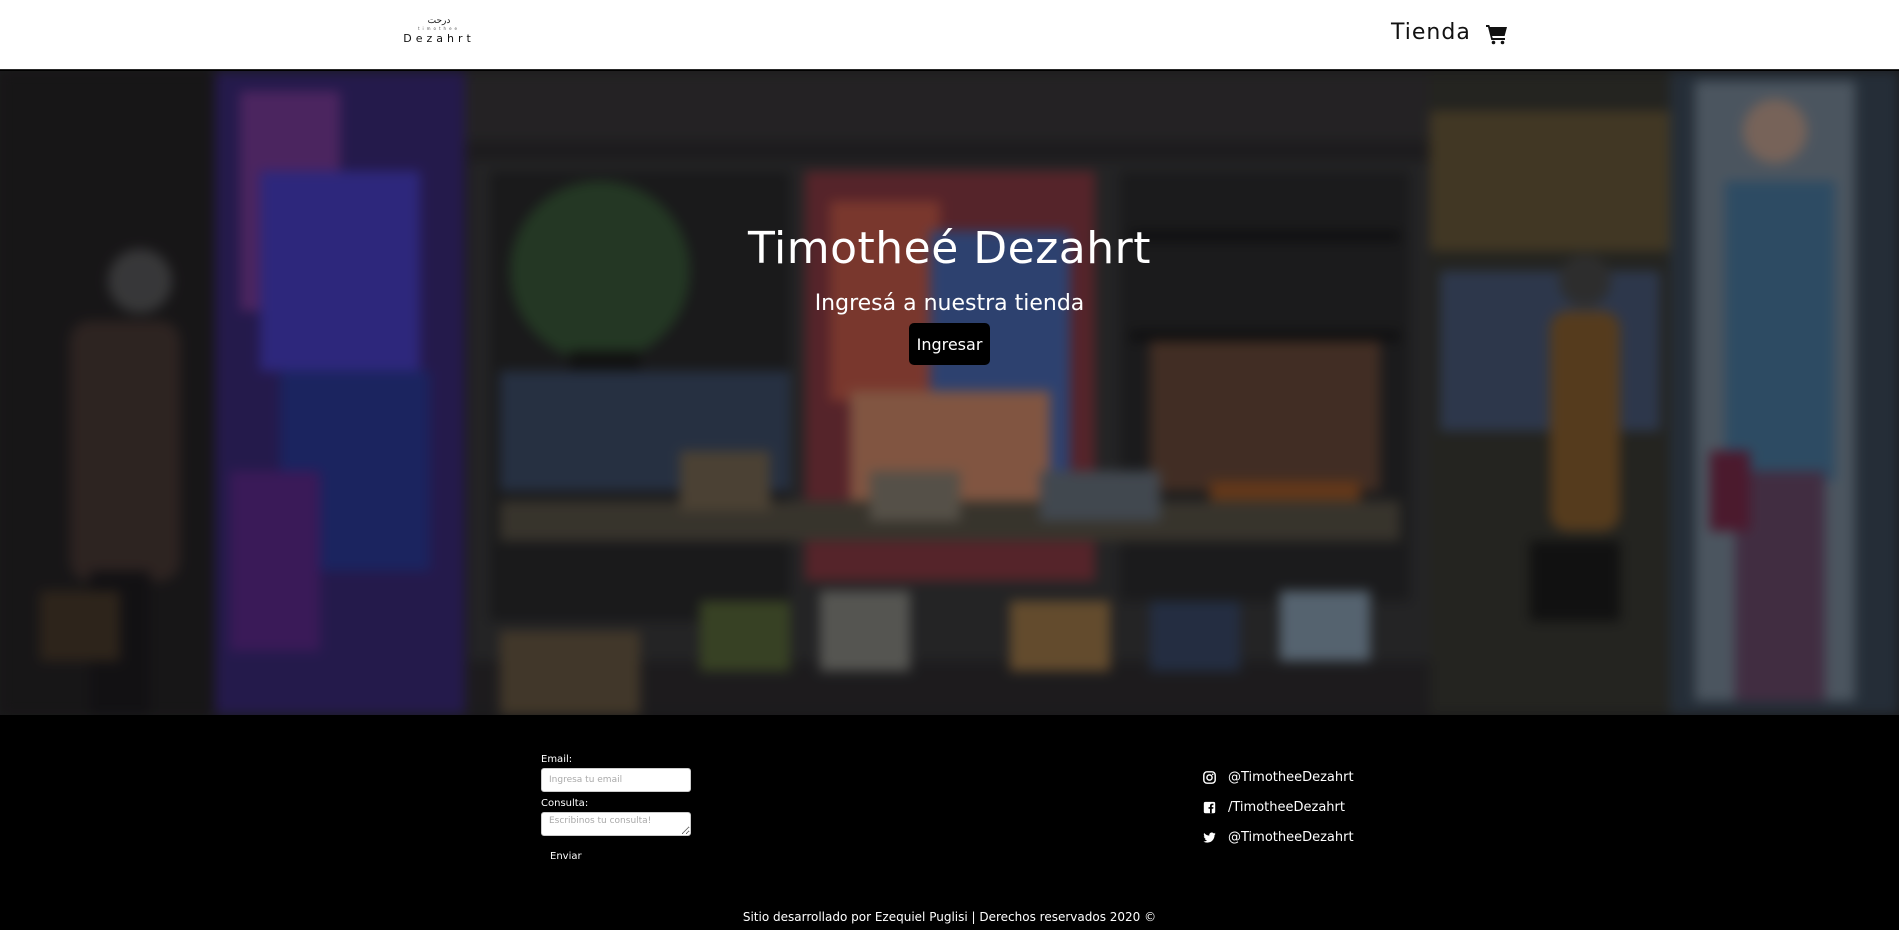  I want to click on site-header: ﺩﺭﺣﺖ timothee Dezahrt Tienda, so click(949, 35).